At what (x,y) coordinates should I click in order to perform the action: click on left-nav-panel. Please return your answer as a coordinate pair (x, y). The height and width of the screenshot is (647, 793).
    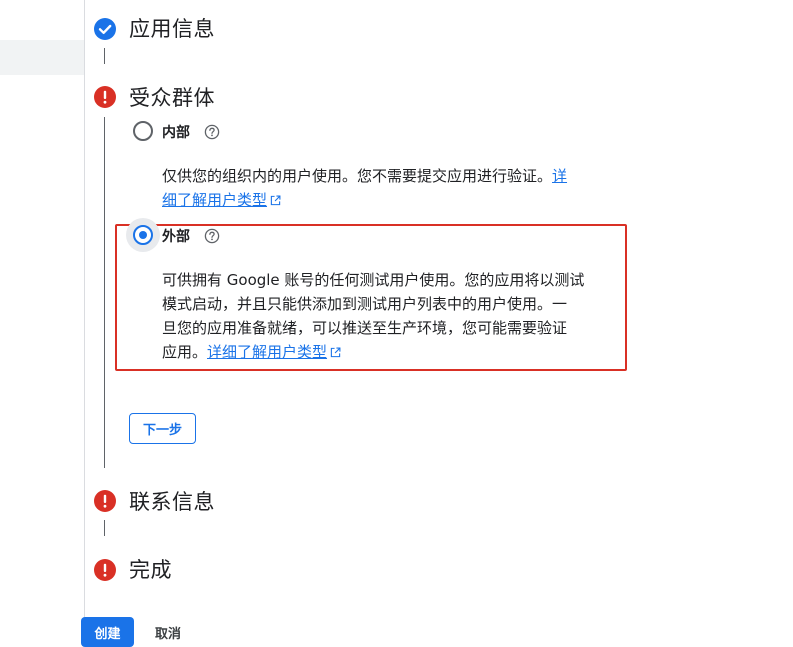
    Looking at the image, I should click on (42, 322).